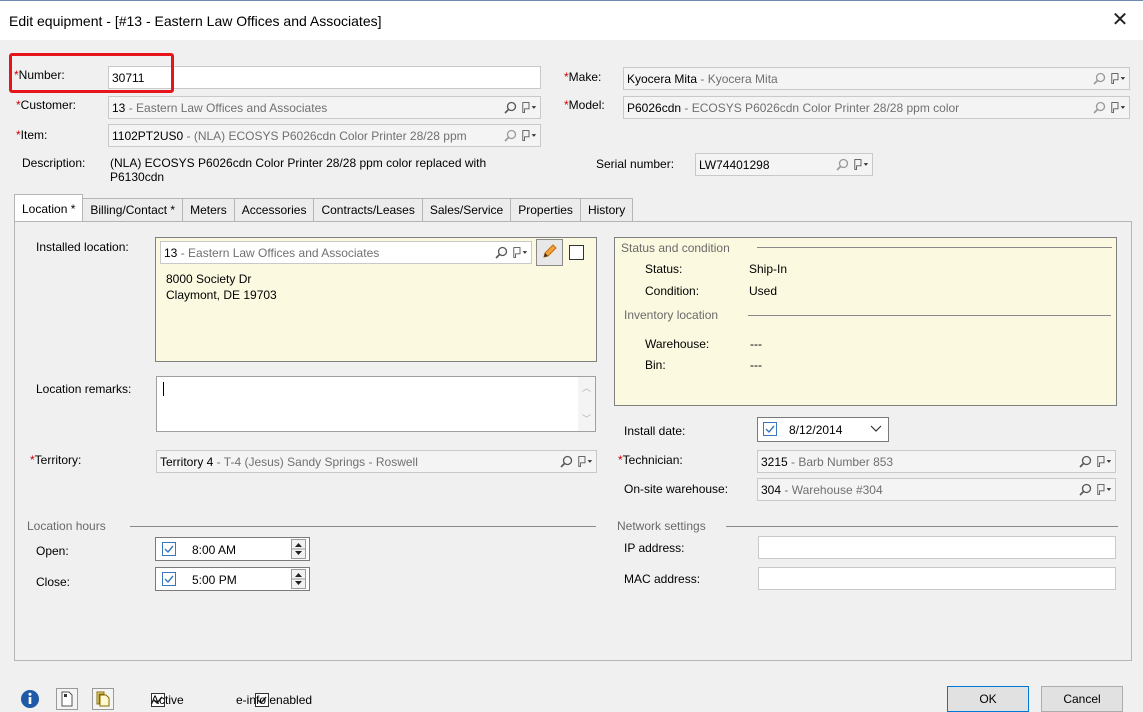 This screenshot has width=1143, height=712. I want to click on copy-icon, so click(103, 699).